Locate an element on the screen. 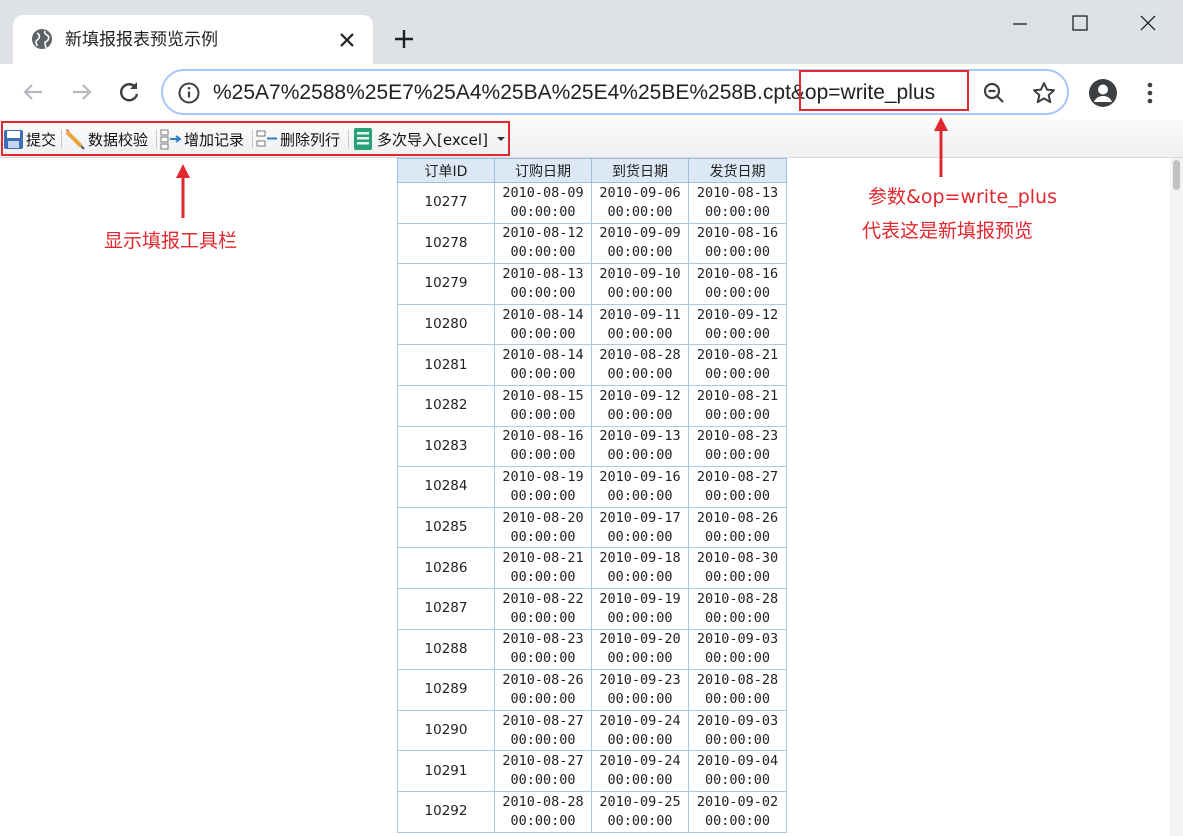 Image resolution: width=1183 pixels, height=836 pixels. new-tab-icon is located at coordinates (404, 39).